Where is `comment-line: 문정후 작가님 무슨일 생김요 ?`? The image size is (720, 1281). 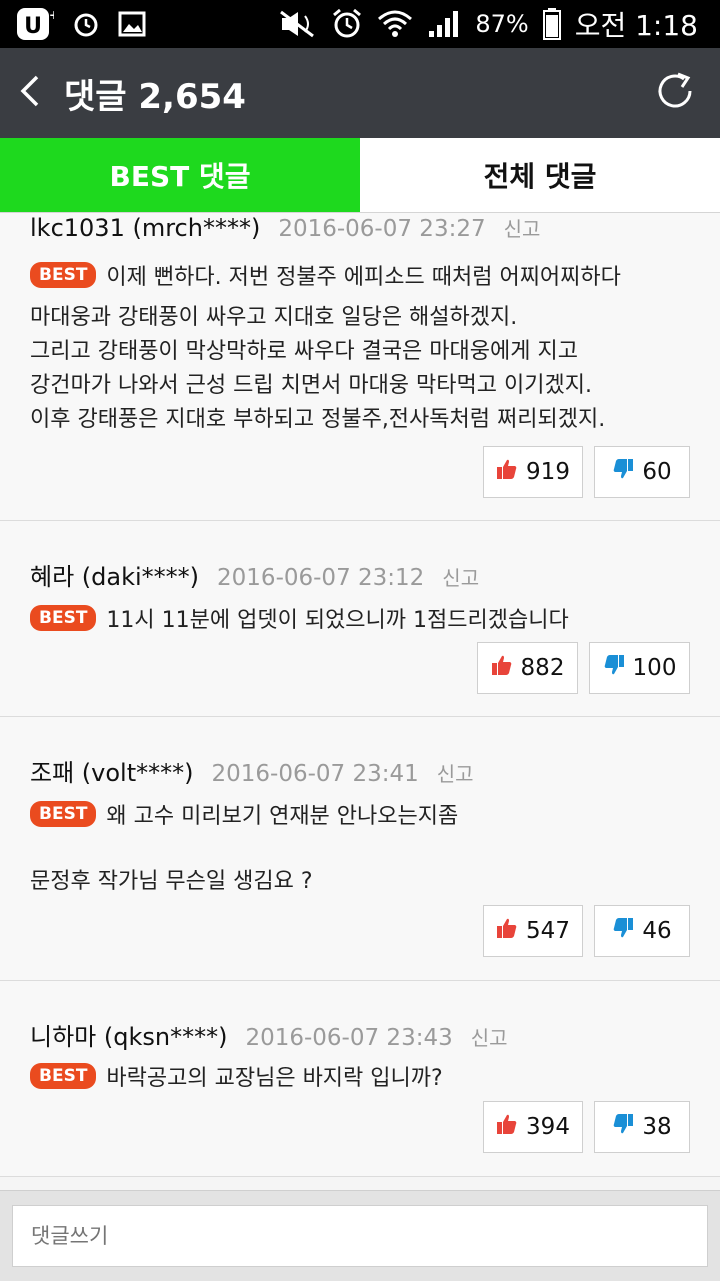
comment-line: 문정후 작가님 무슨일 생김요 ? is located at coordinates (171, 881).